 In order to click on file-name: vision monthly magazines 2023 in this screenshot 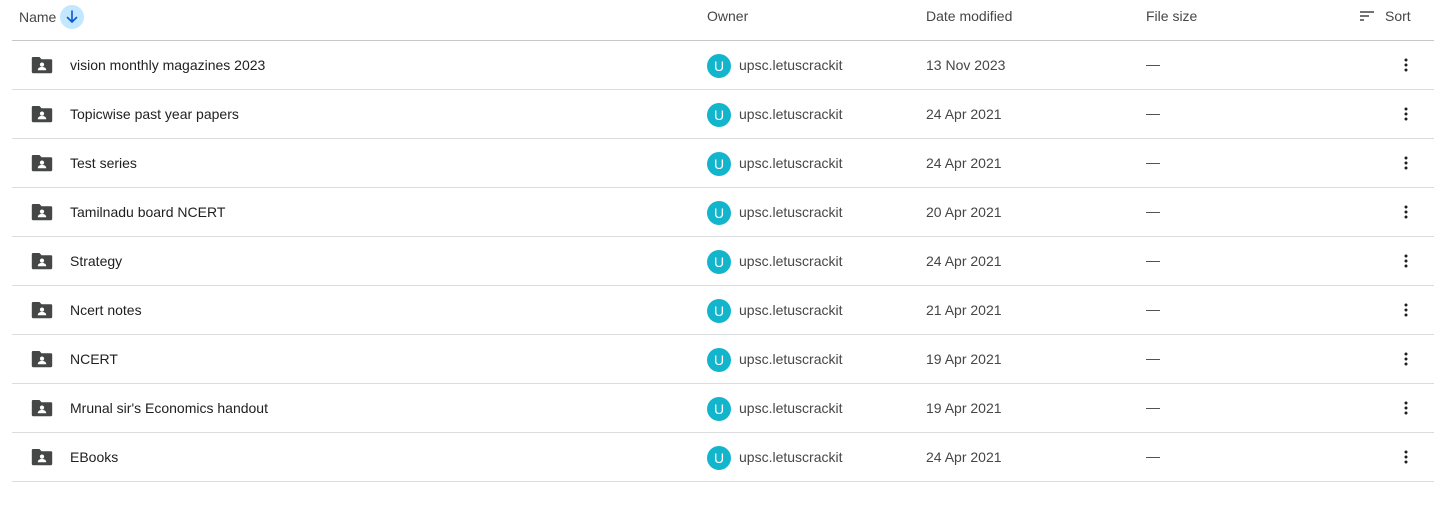, I will do `click(167, 65)`.